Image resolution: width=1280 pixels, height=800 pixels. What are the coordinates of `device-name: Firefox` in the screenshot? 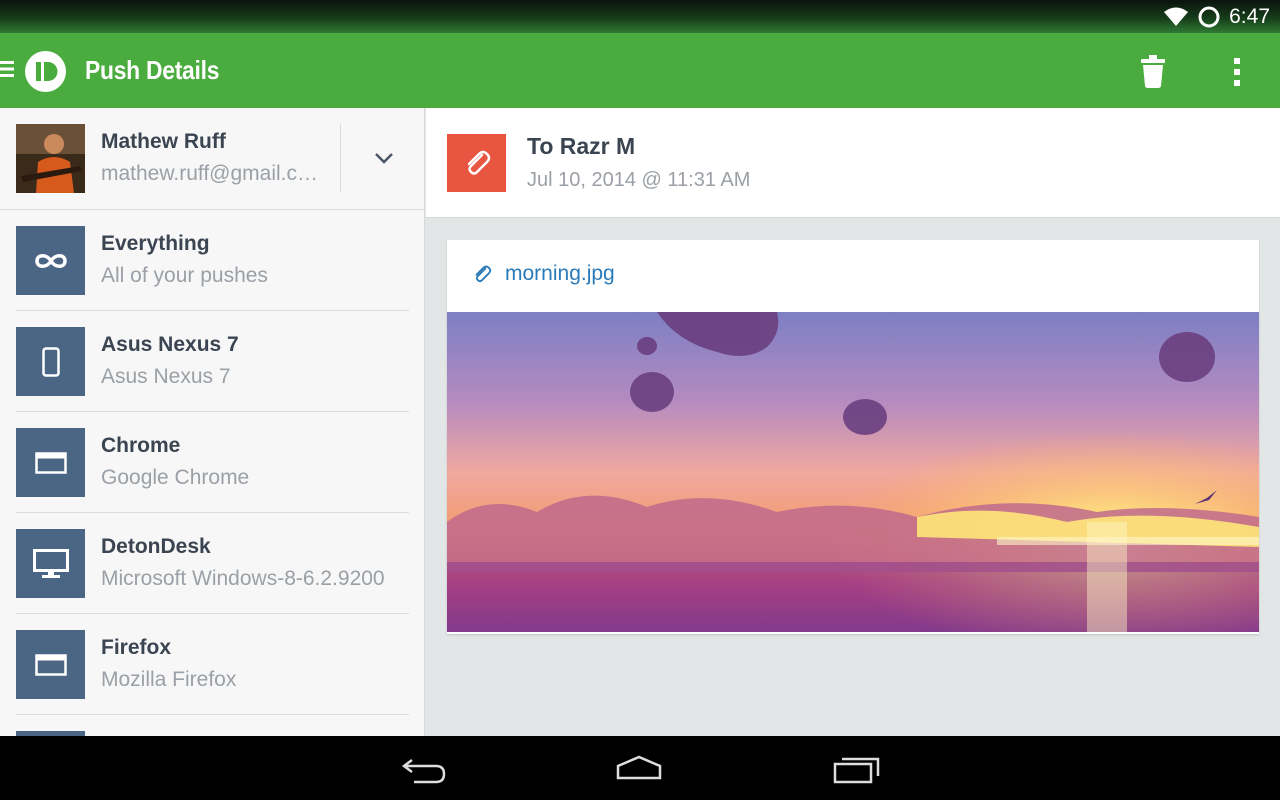 It's located at (136, 647).